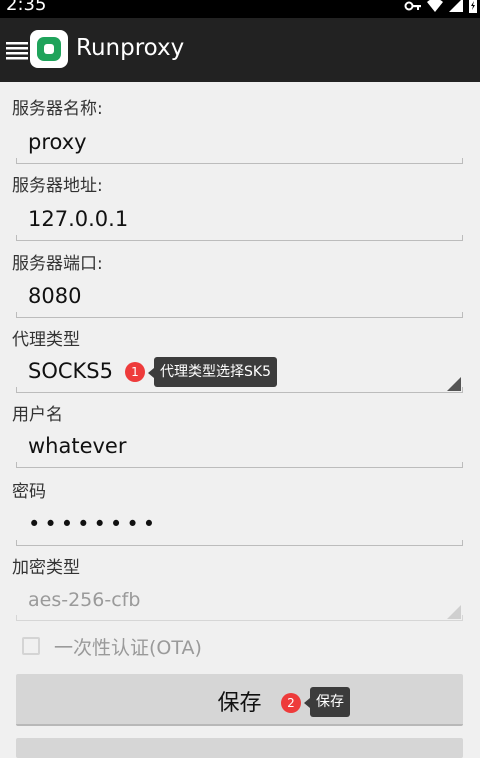 The image size is (480, 758). I want to click on menu-icon, so click(18, 50).